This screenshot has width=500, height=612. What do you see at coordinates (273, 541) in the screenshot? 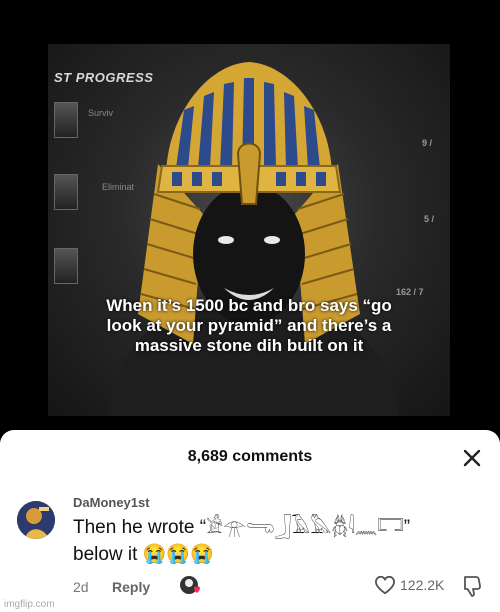
I see `comment-text: Then he wrote “𓀀𓁿𓂸𓃀𓄿𓅓𓆣𓇋𓈖𓉐” below it 😭😭😭` at bounding box center [273, 541].